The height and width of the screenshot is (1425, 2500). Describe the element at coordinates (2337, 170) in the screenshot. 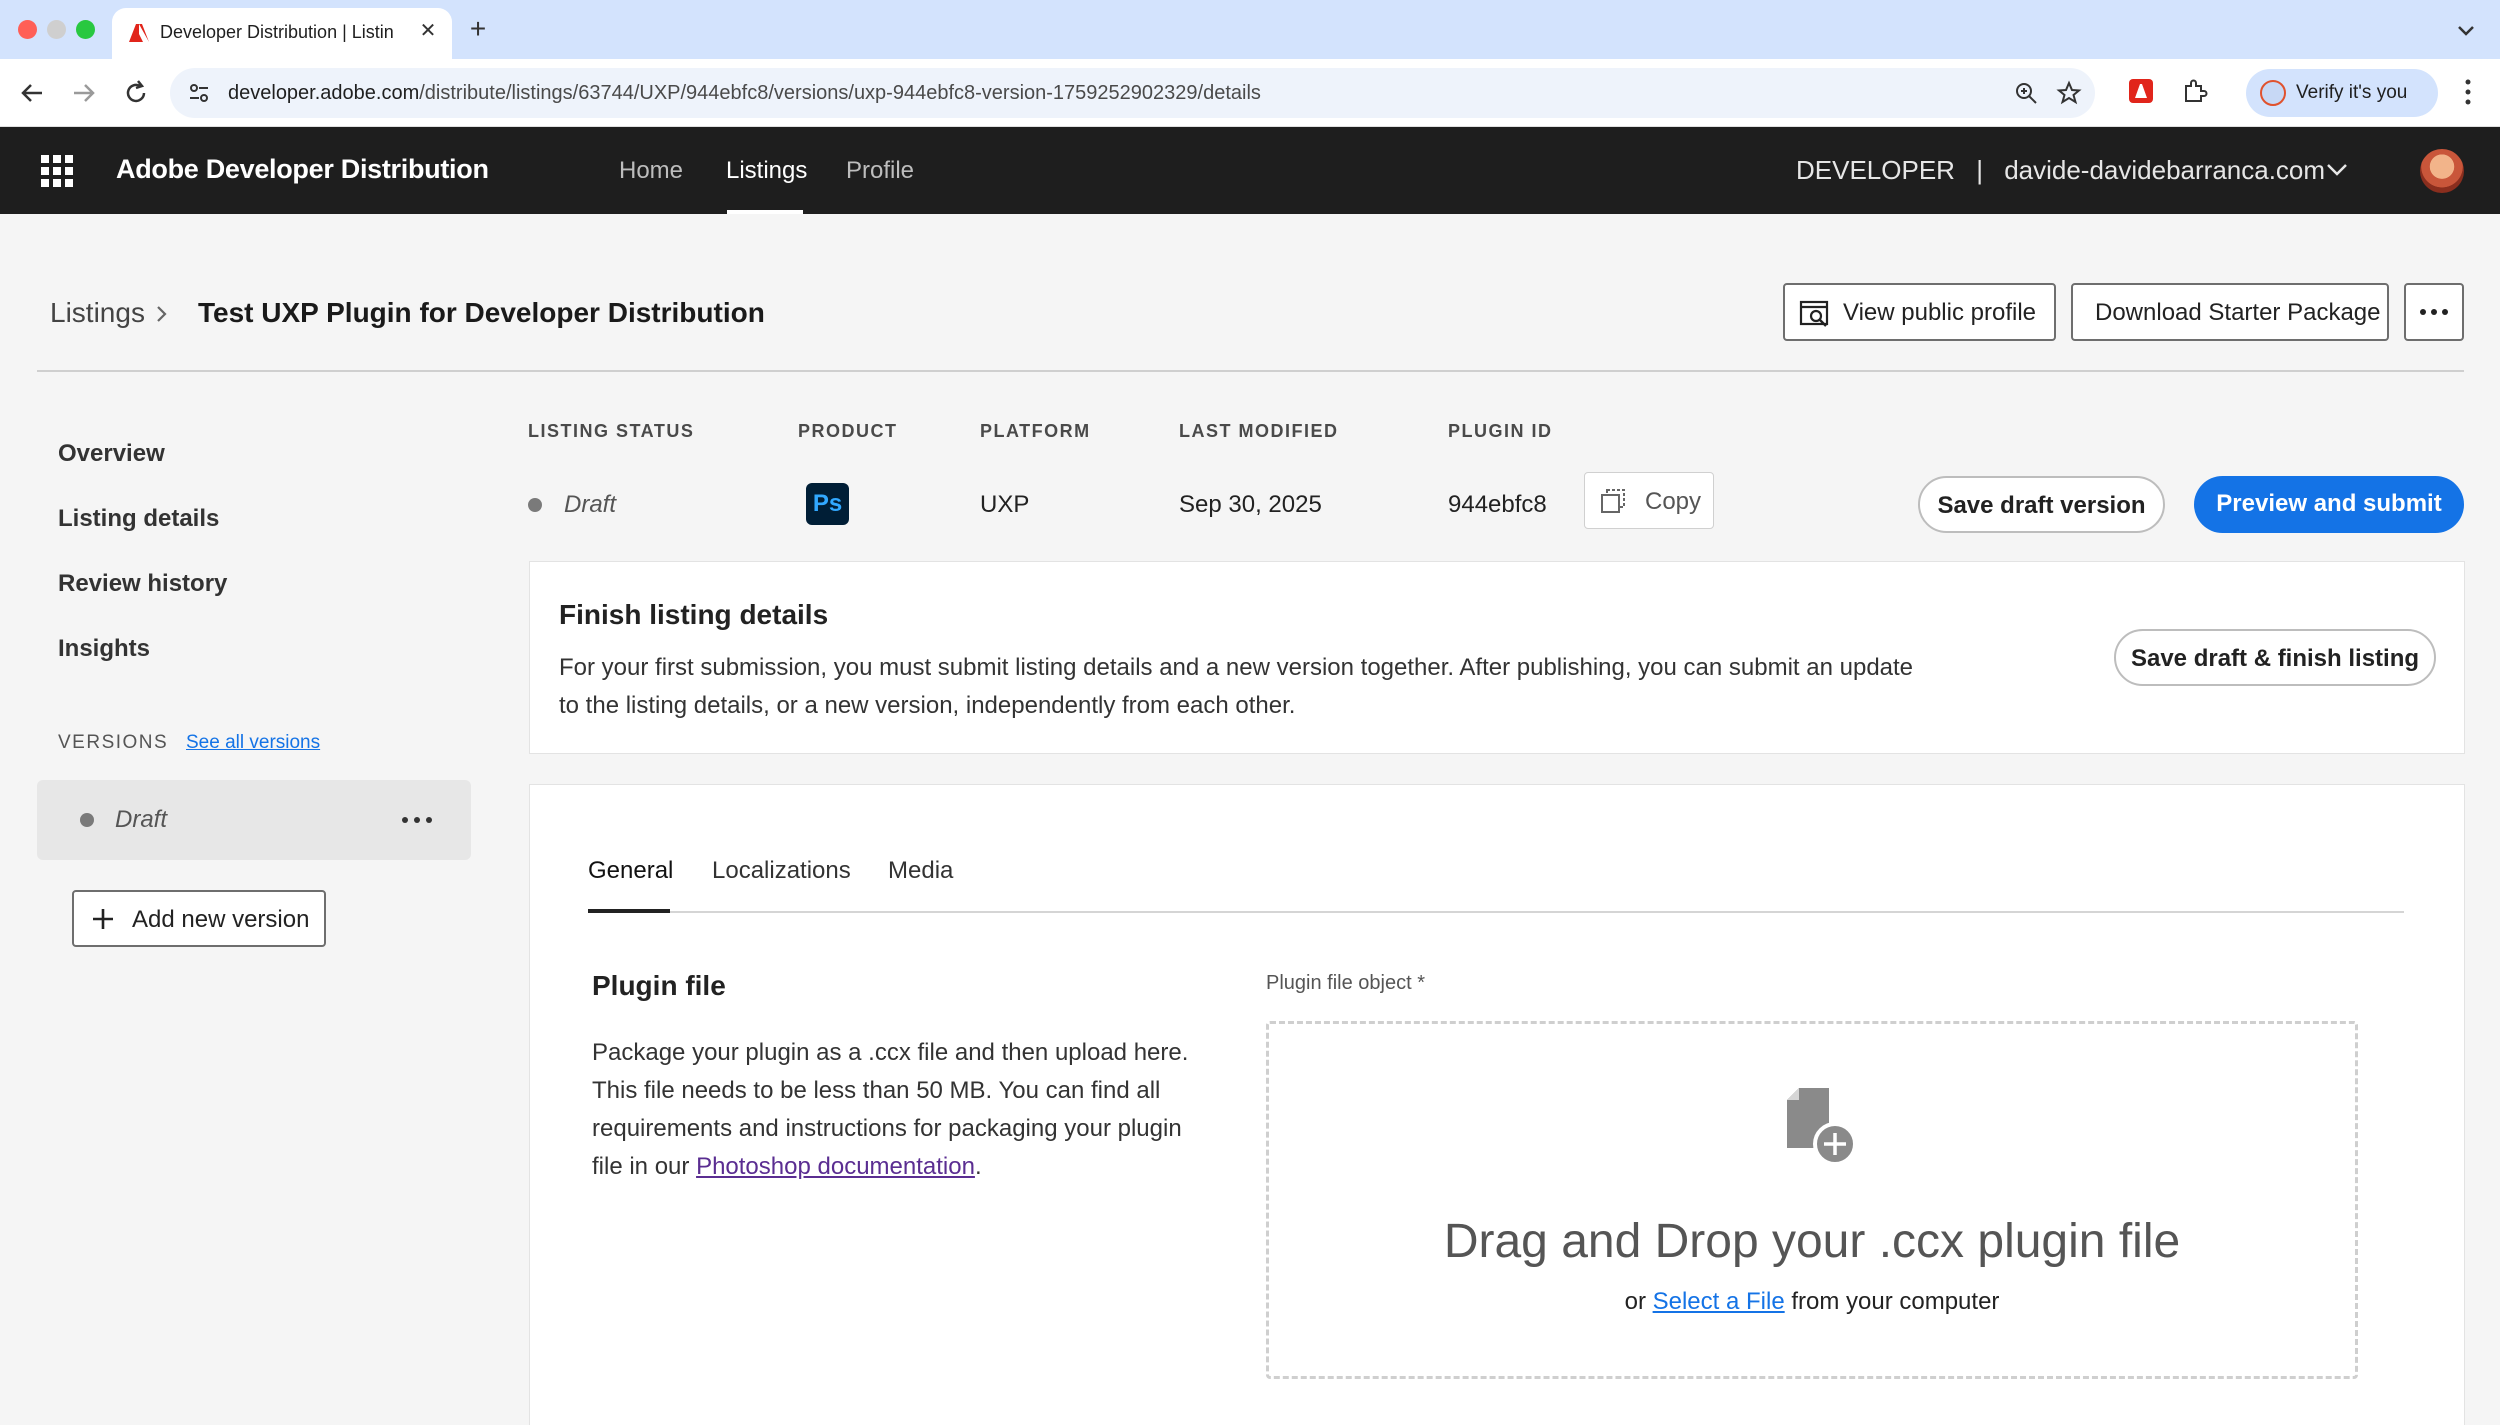

I see `chevron-down-icon` at that location.